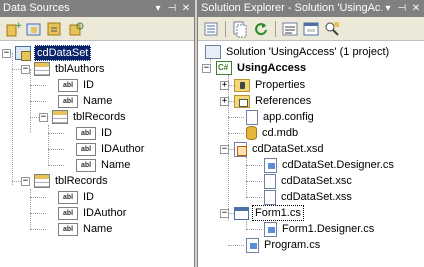  What do you see at coordinates (242, 101) in the screenshot?
I see `references-folder-icon` at bounding box center [242, 101].